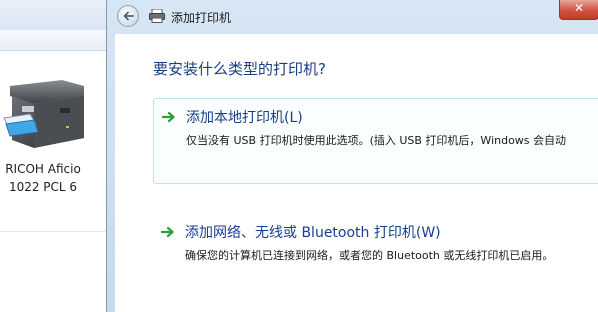  I want to click on back-arrow-icon, so click(128, 16).